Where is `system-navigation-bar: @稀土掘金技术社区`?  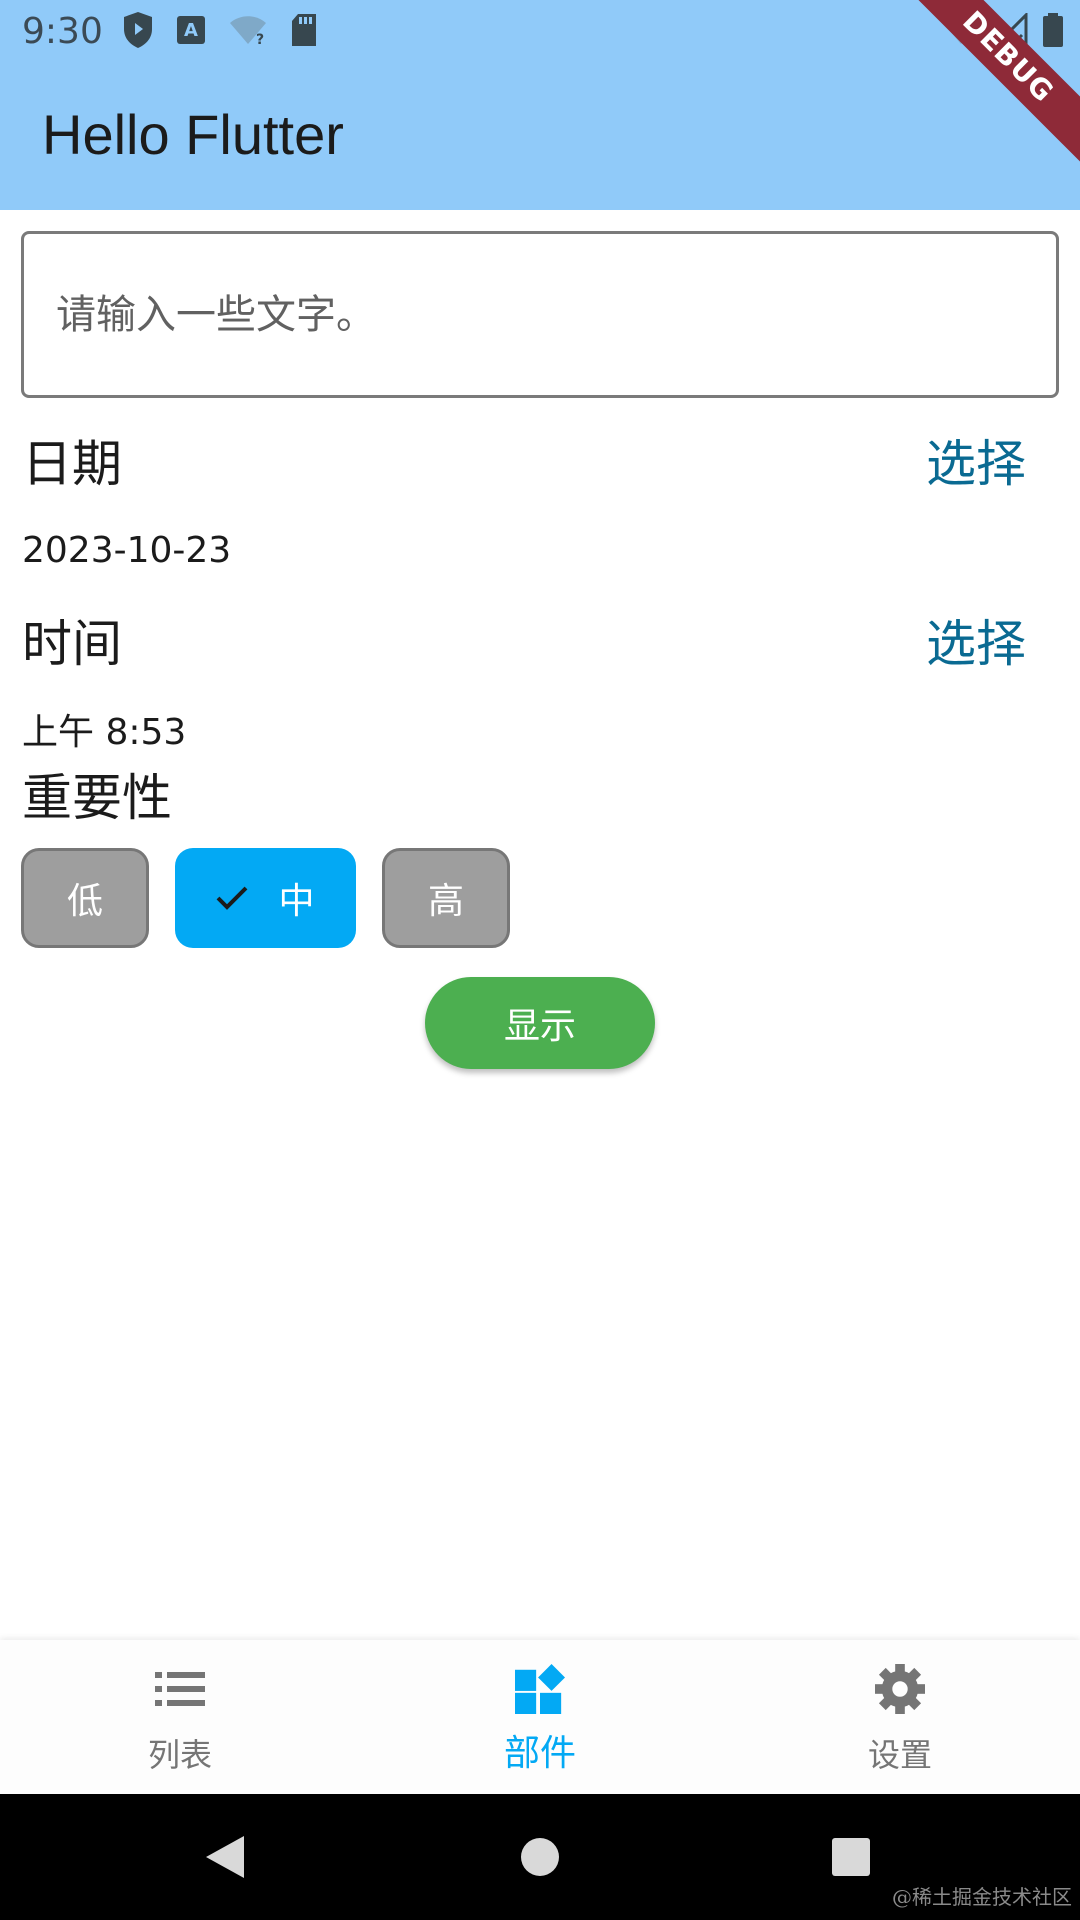
system-navigation-bar: @稀土掘金技术社区 is located at coordinates (540, 1857).